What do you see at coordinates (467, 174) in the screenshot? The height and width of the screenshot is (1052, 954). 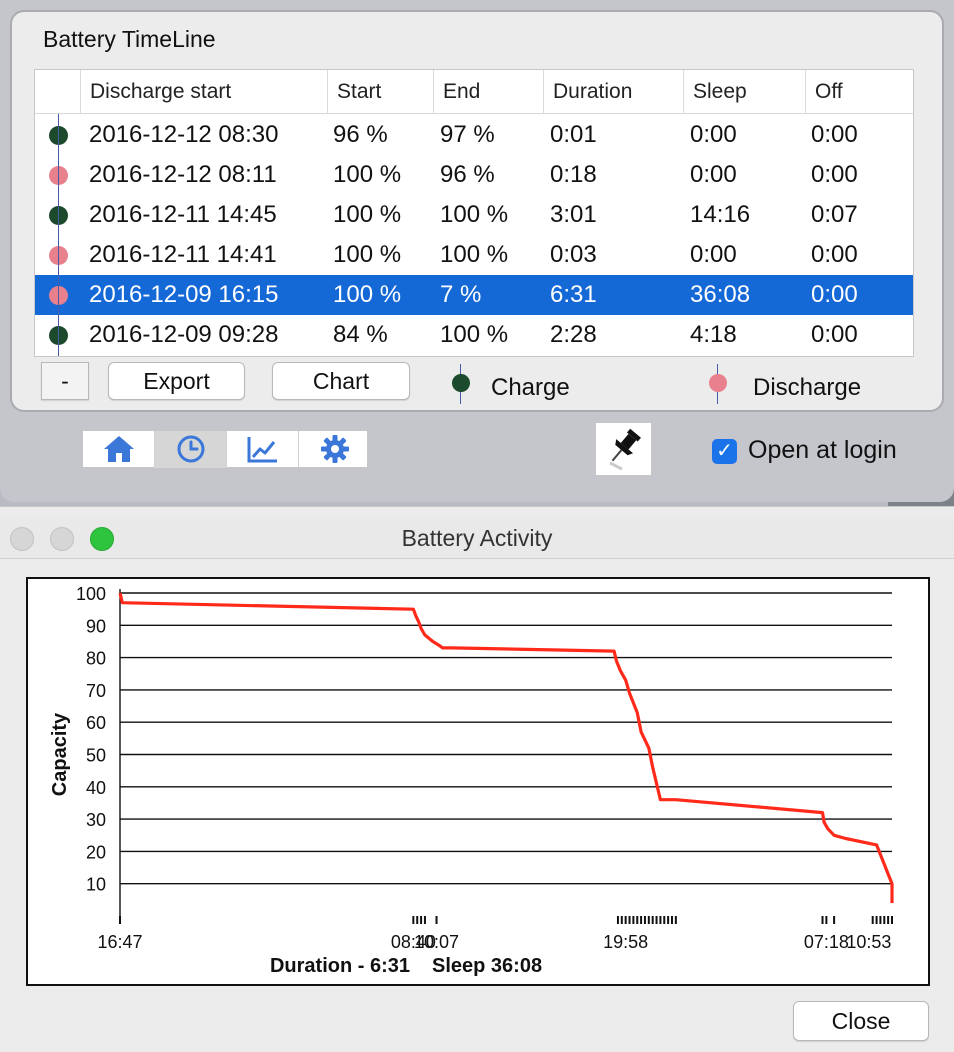 I see `cell-end: 96 %` at bounding box center [467, 174].